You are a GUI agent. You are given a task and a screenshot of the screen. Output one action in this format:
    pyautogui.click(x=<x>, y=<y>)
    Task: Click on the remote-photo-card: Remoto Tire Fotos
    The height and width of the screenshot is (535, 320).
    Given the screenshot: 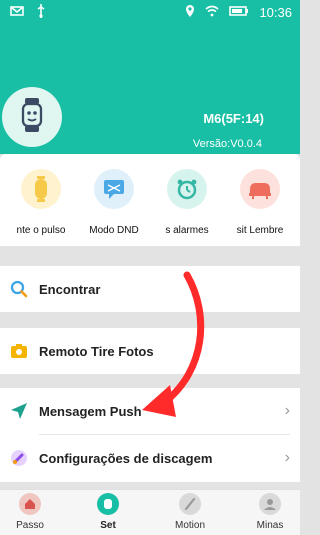 What is the action you would take?
    pyautogui.click(x=150, y=351)
    